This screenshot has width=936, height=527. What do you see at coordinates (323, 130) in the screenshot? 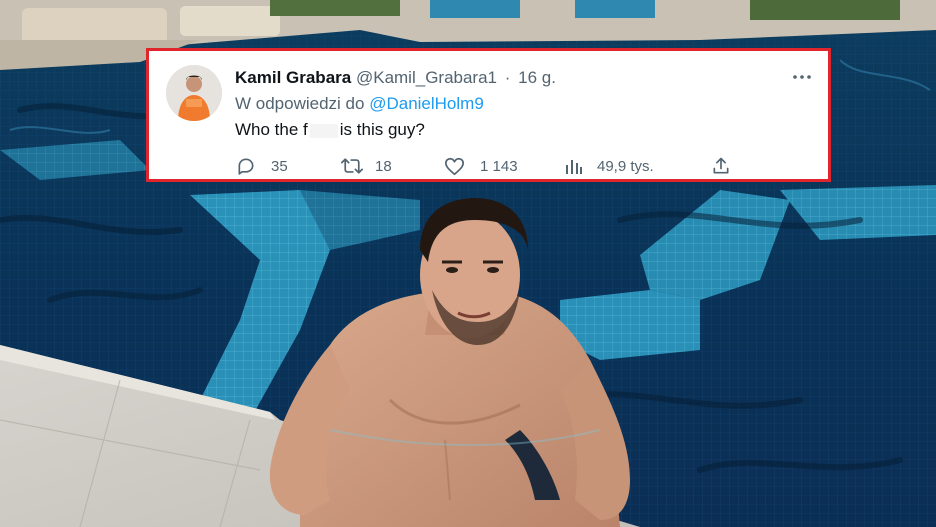
I see `censor-block` at bounding box center [323, 130].